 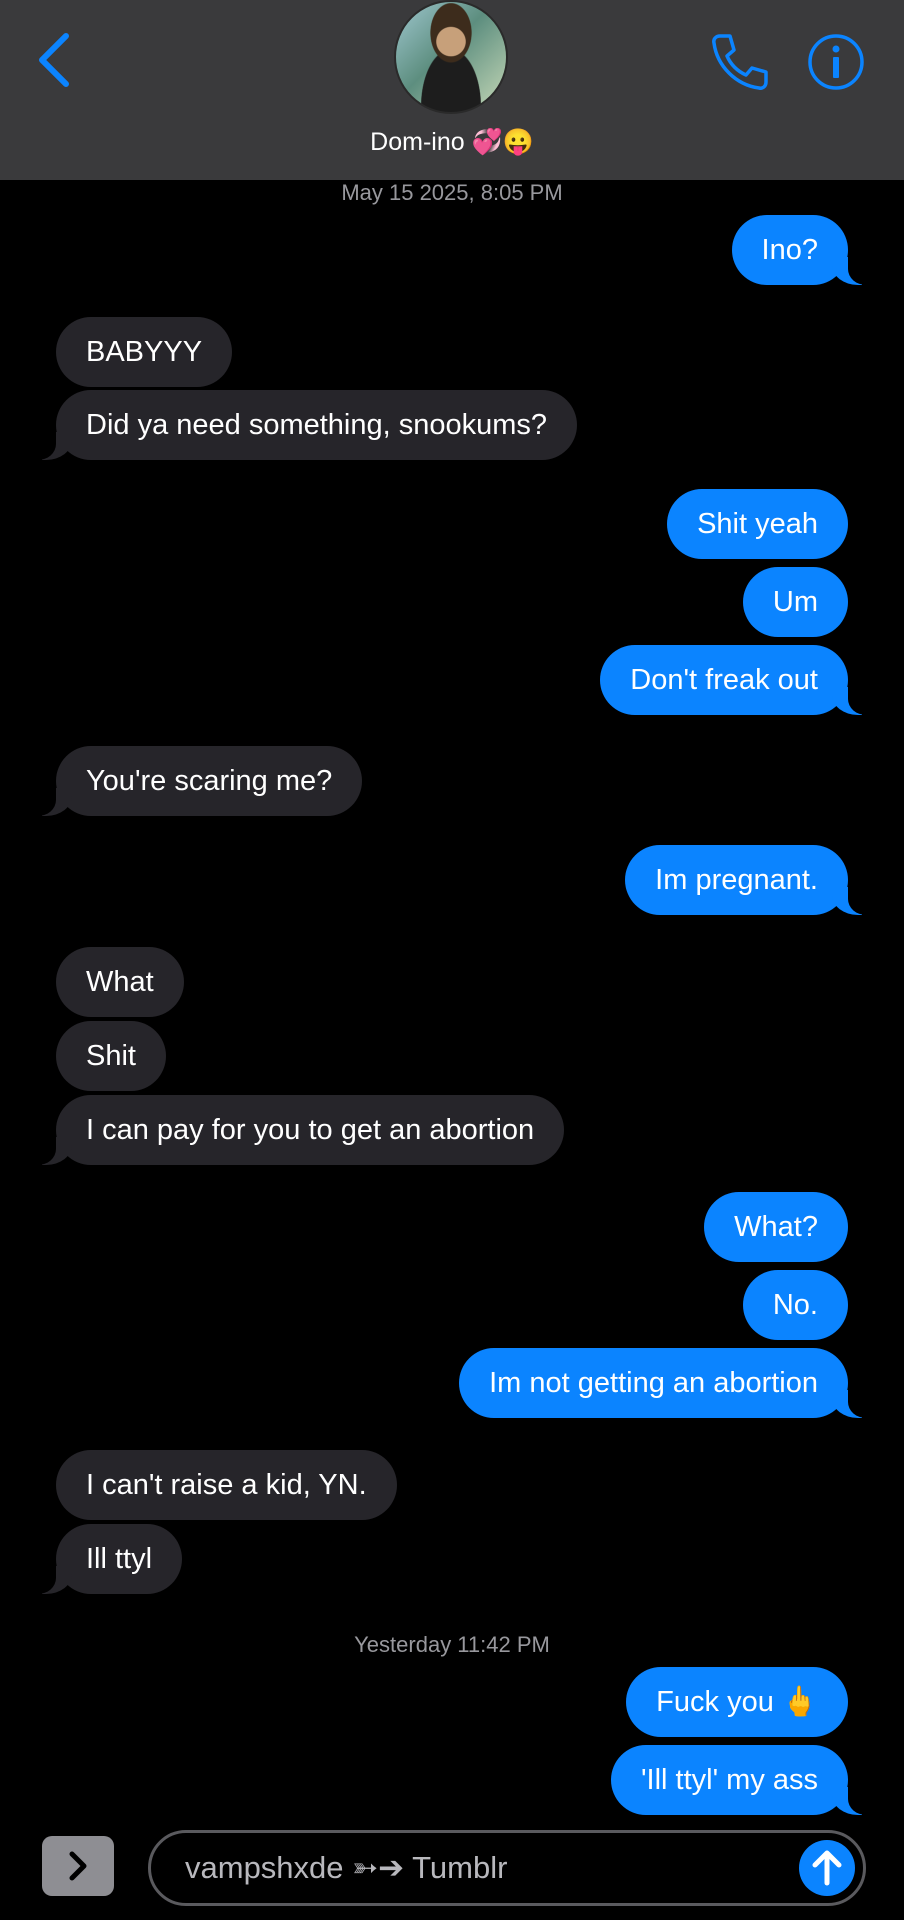 What do you see at coordinates (738, 62) in the screenshot?
I see `phone-icon` at bounding box center [738, 62].